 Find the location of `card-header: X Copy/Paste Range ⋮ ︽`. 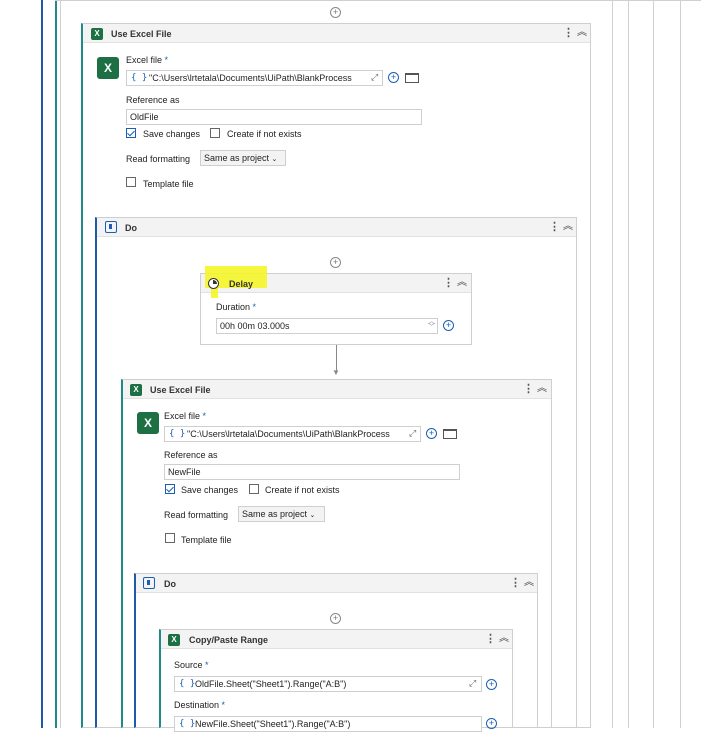

card-header: X Copy/Paste Range ⋮ ︽ is located at coordinates (336, 639).